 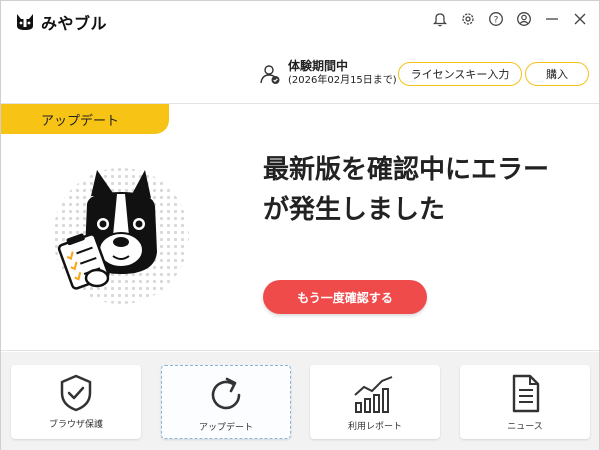 I want to click on shield-check-icon, so click(x=76, y=393).